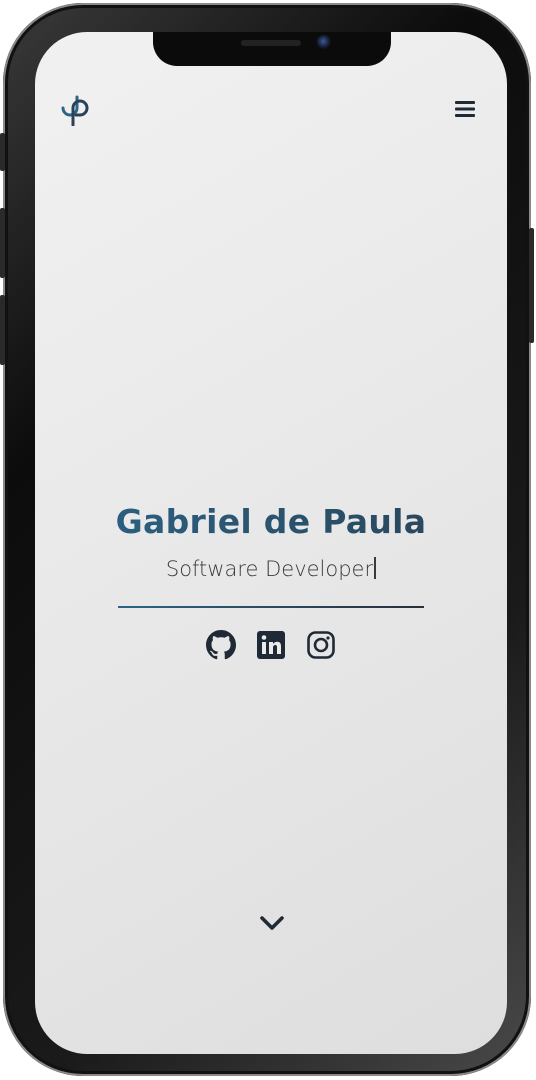  What do you see at coordinates (271, 607) in the screenshot?
I see `hero-divider` at bounding box center [271, 607].